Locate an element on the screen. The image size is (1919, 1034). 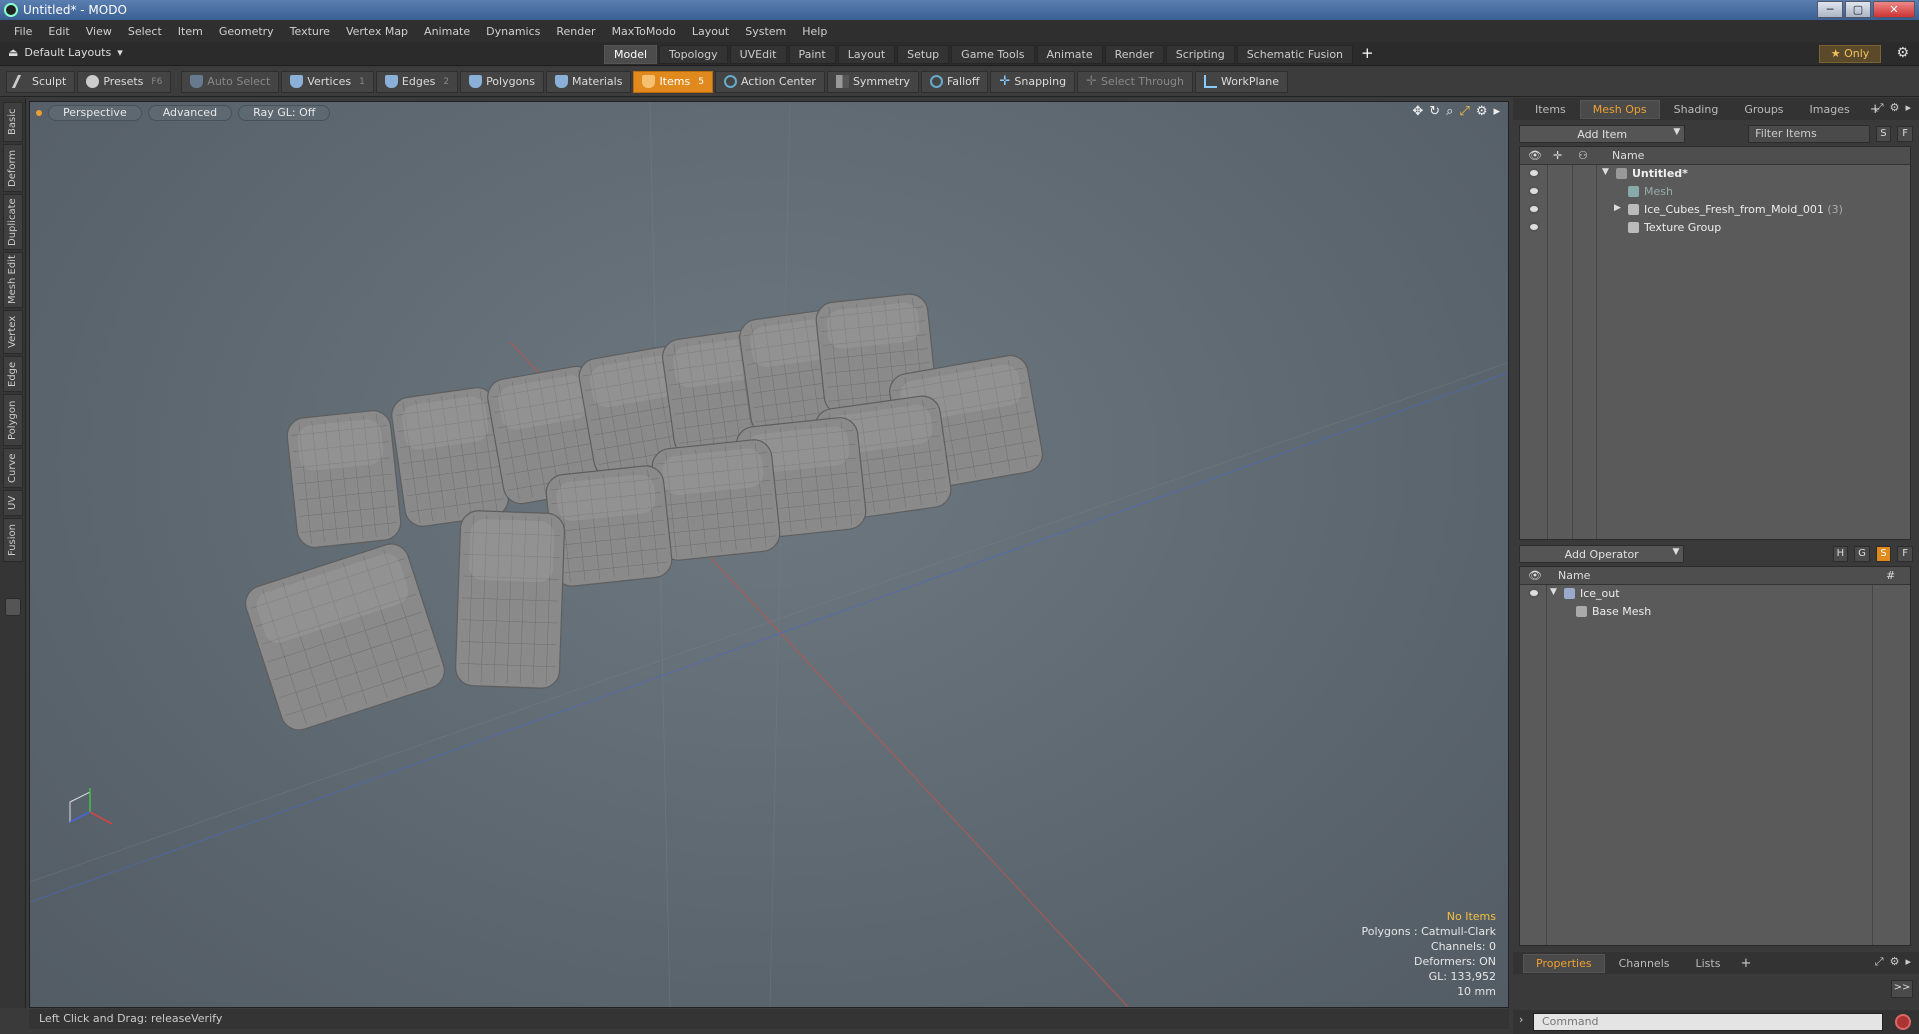
select-through-button: ✛ Select Through is located at coordinates (1135, 81).